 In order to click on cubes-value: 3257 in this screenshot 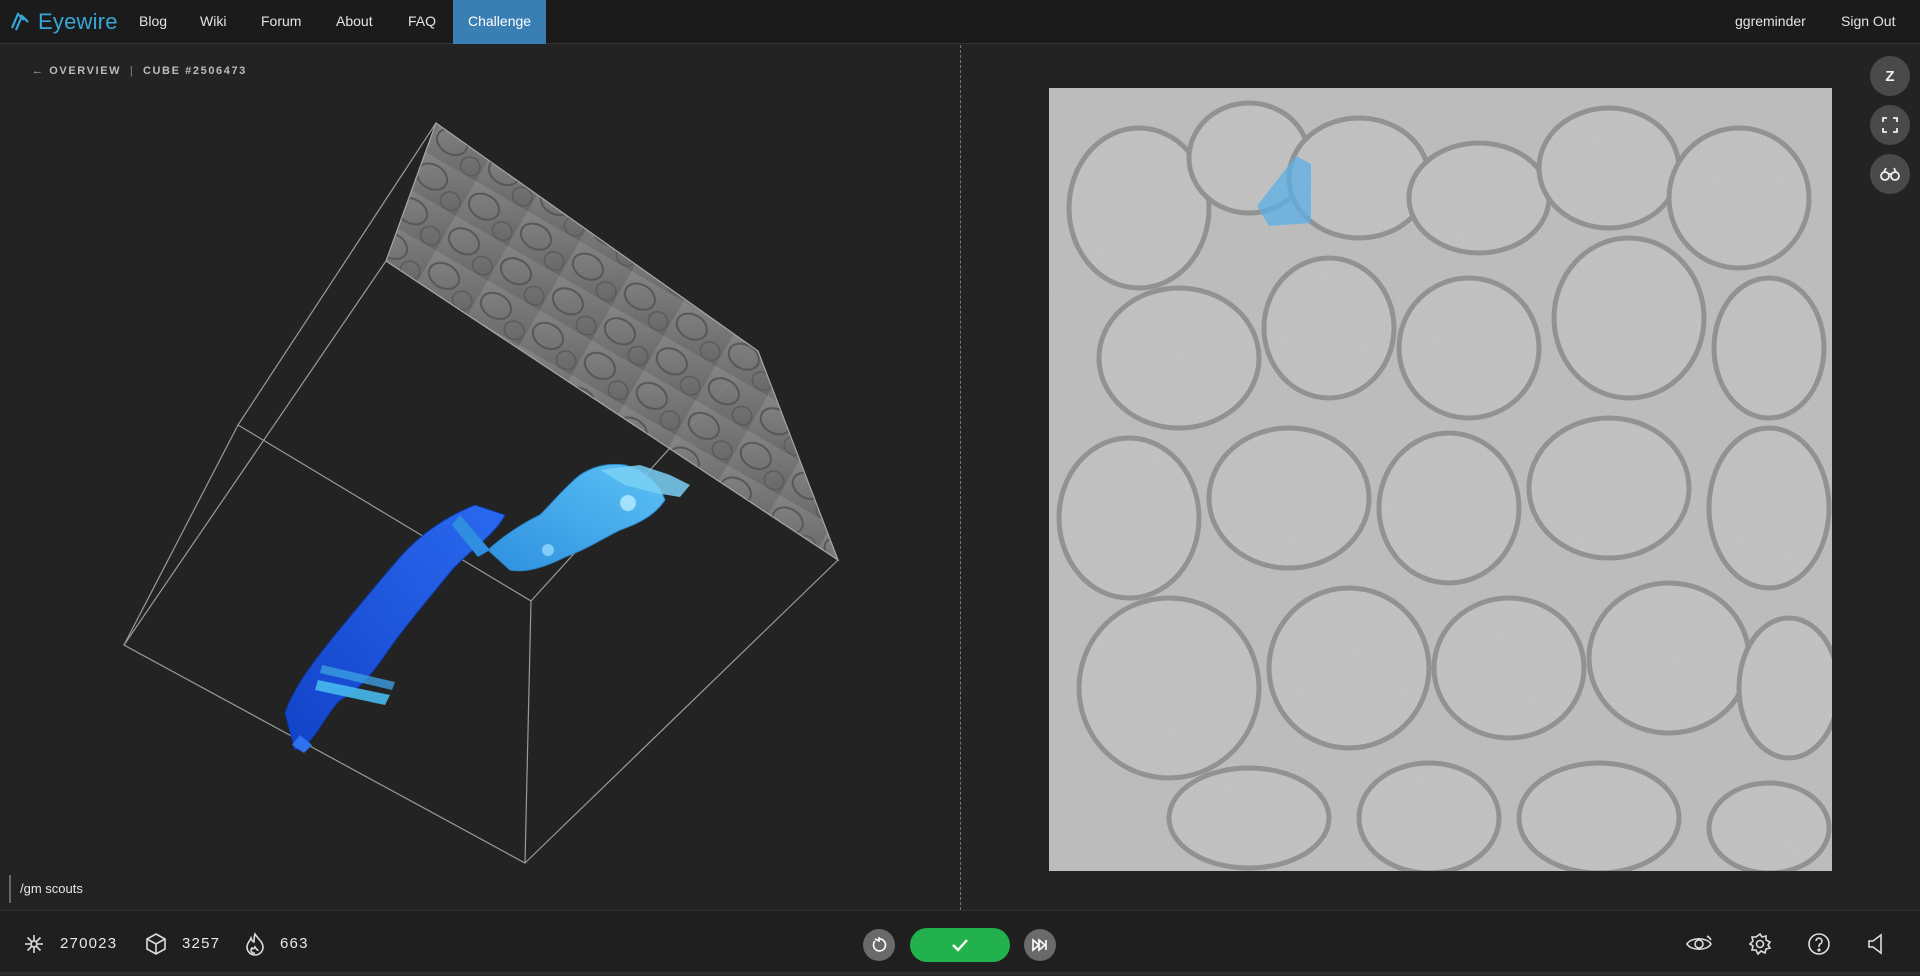, I will do `click(201, 943)`.